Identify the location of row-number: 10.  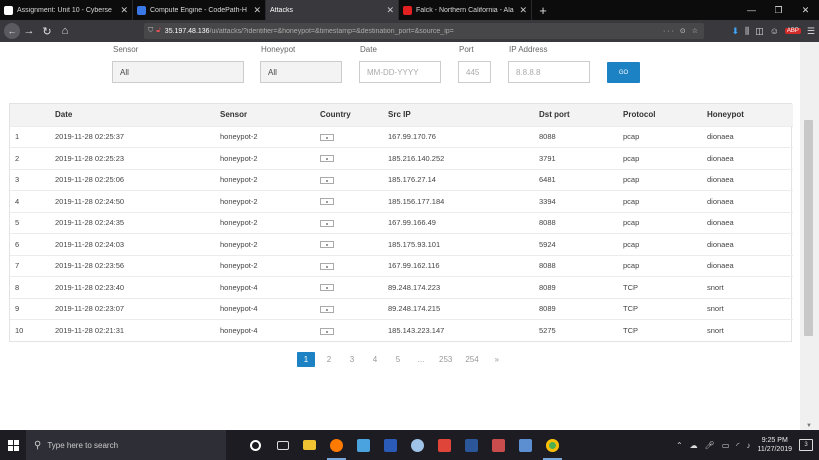
(19, 330).